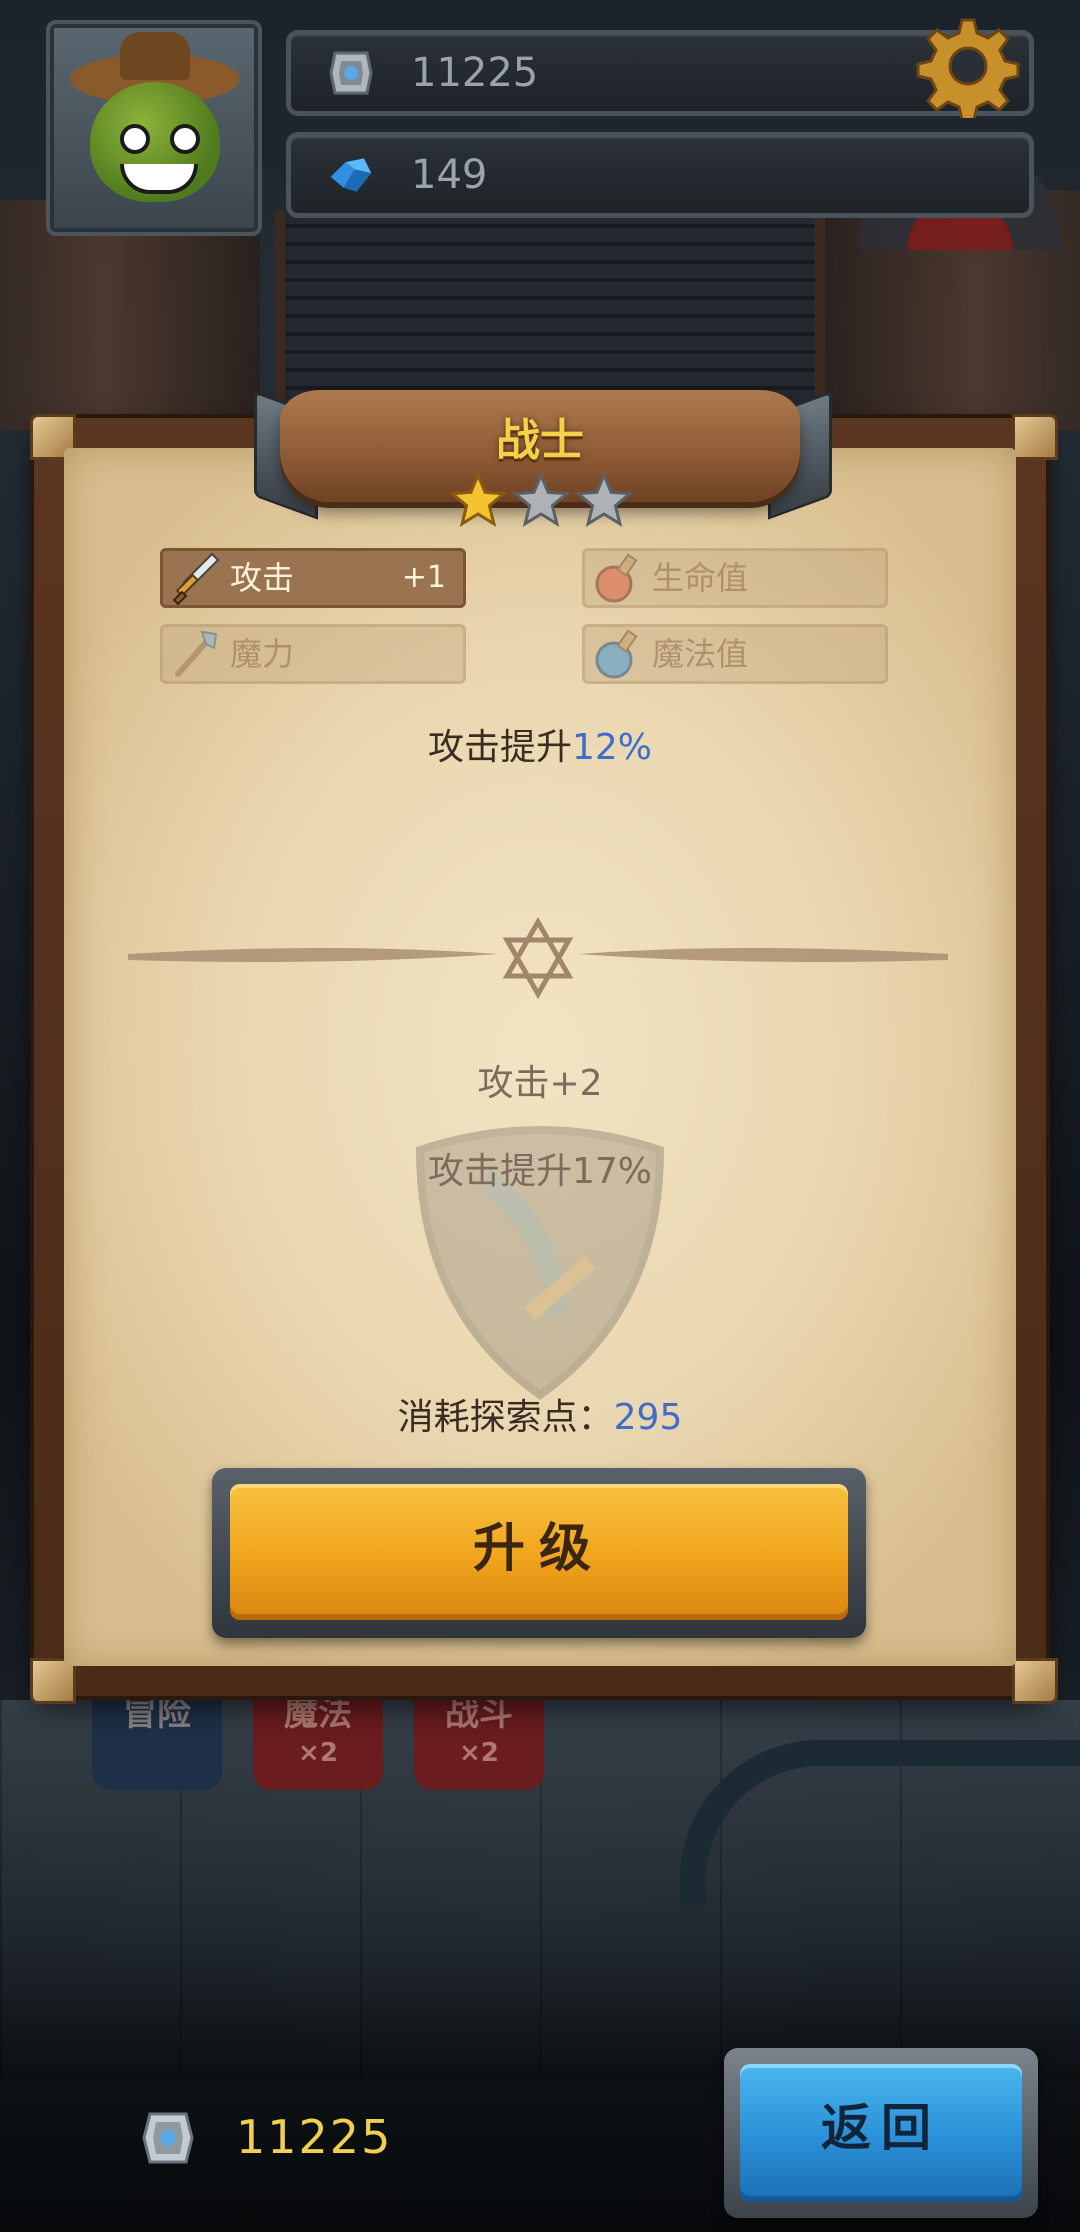  I want to click on banner-battle: 战斗 ×2, so click(479, 1740).